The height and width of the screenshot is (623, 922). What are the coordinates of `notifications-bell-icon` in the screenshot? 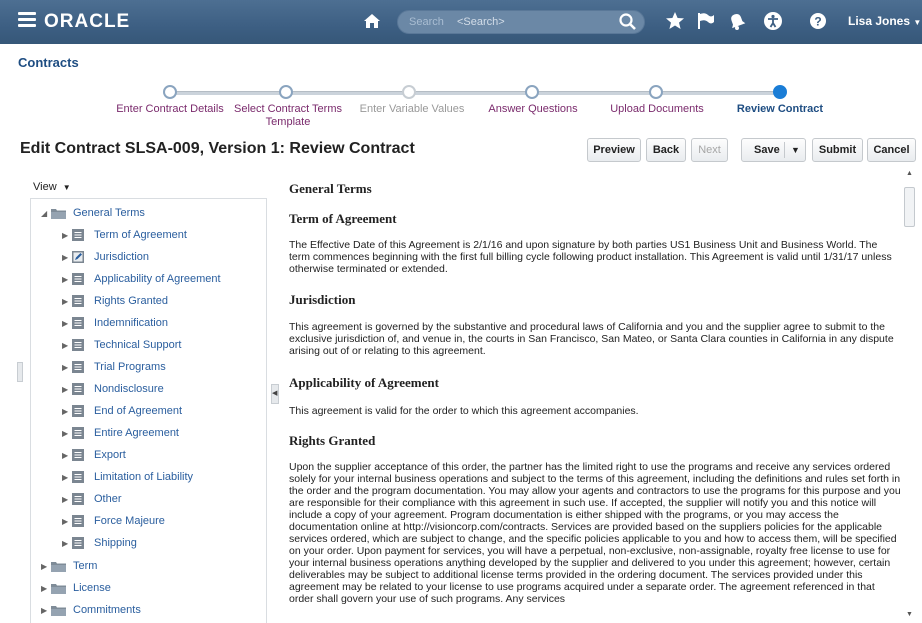 It's located at (737, 21).